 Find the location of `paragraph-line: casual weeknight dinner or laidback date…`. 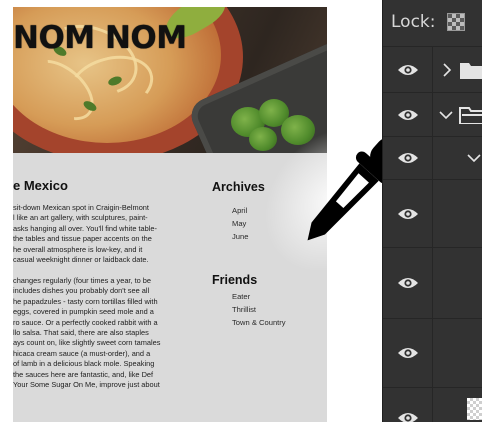

paragraph-line: casual weeknight dinner or laidback date… is located at coordinates (81, 260).